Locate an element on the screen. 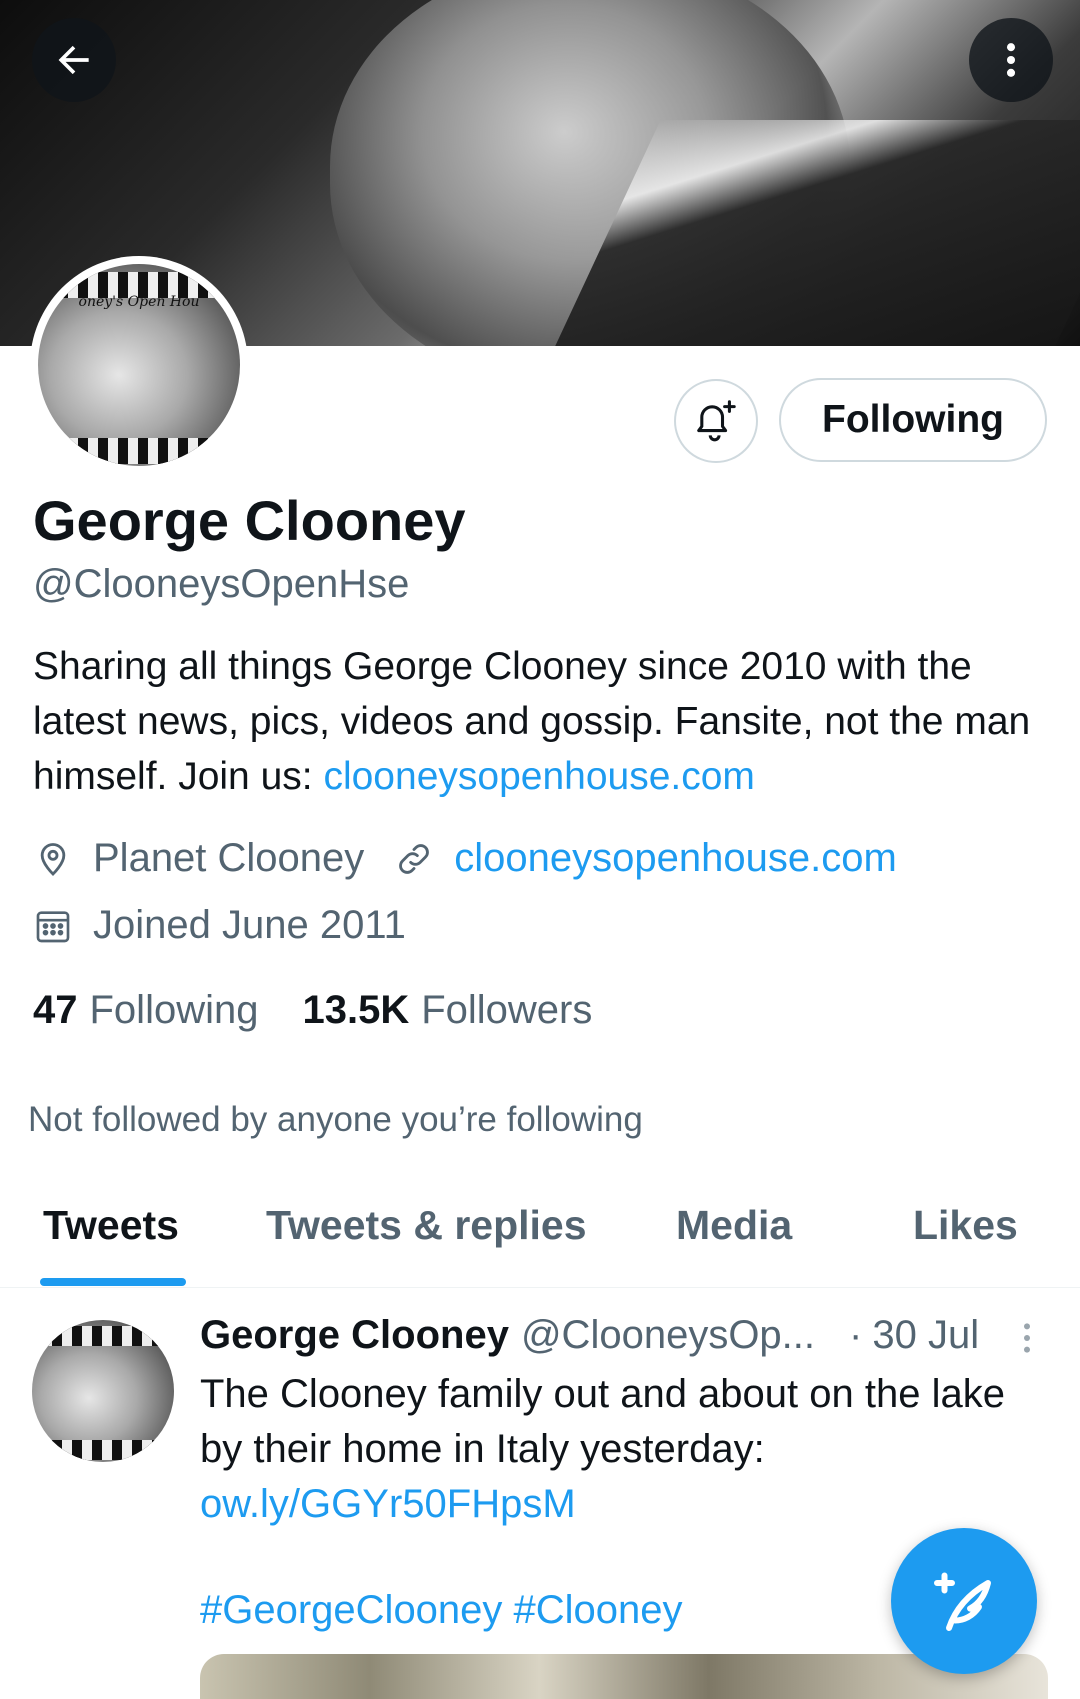 The image size is (1080, 1699). tab-tweets: Tweets is located at coordinates (111, 1225).